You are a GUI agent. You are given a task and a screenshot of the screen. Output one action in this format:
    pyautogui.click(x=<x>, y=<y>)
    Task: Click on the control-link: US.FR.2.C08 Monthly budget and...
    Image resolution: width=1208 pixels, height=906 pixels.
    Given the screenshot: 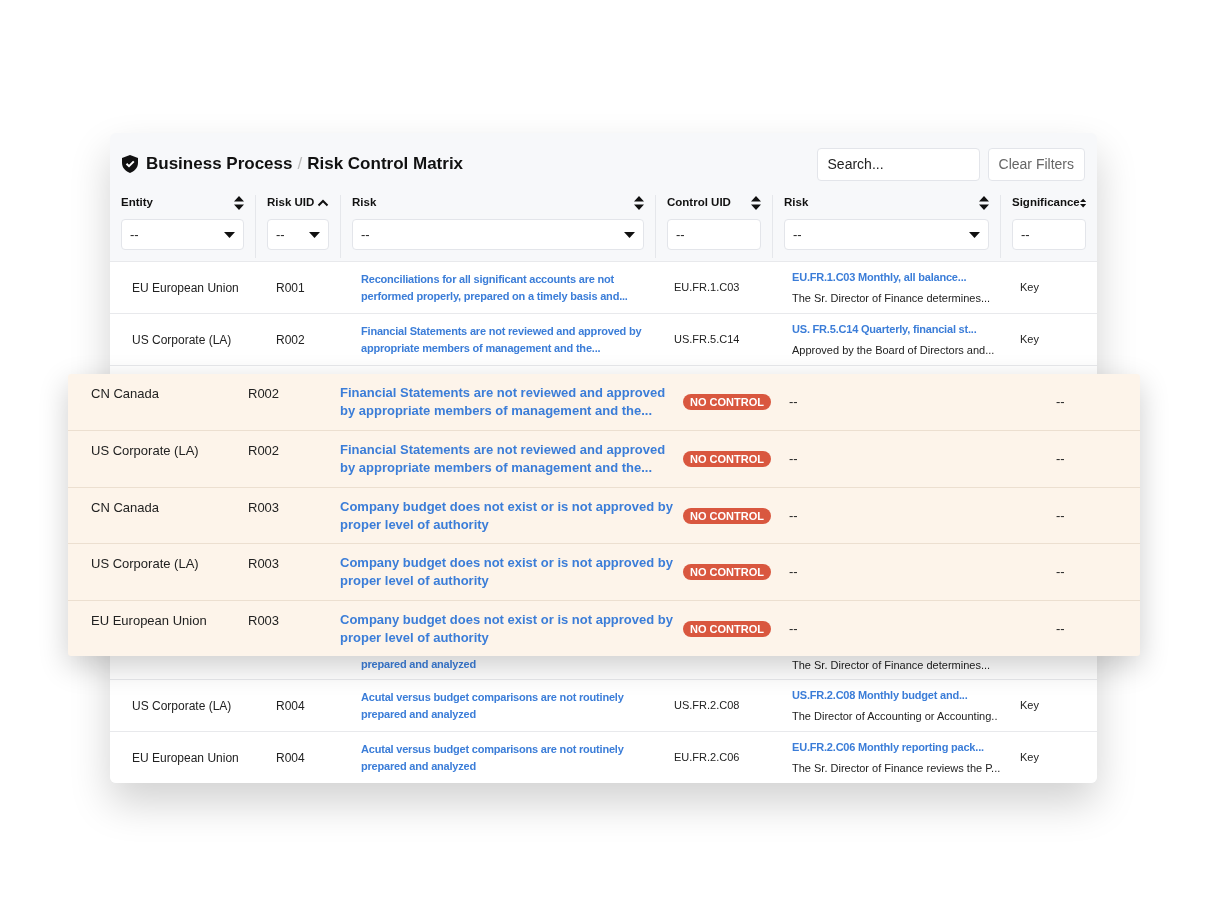 What is the action you would take?
    pyautogui.click(x=896, y=695)
    